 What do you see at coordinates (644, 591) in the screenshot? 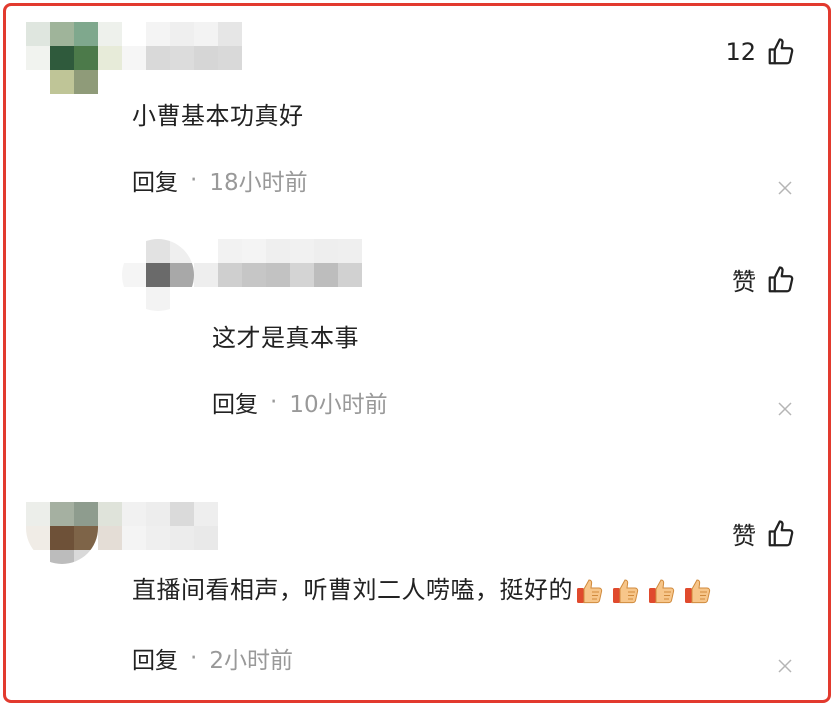
I see `emoji-group` at bounding box center [644, 591].